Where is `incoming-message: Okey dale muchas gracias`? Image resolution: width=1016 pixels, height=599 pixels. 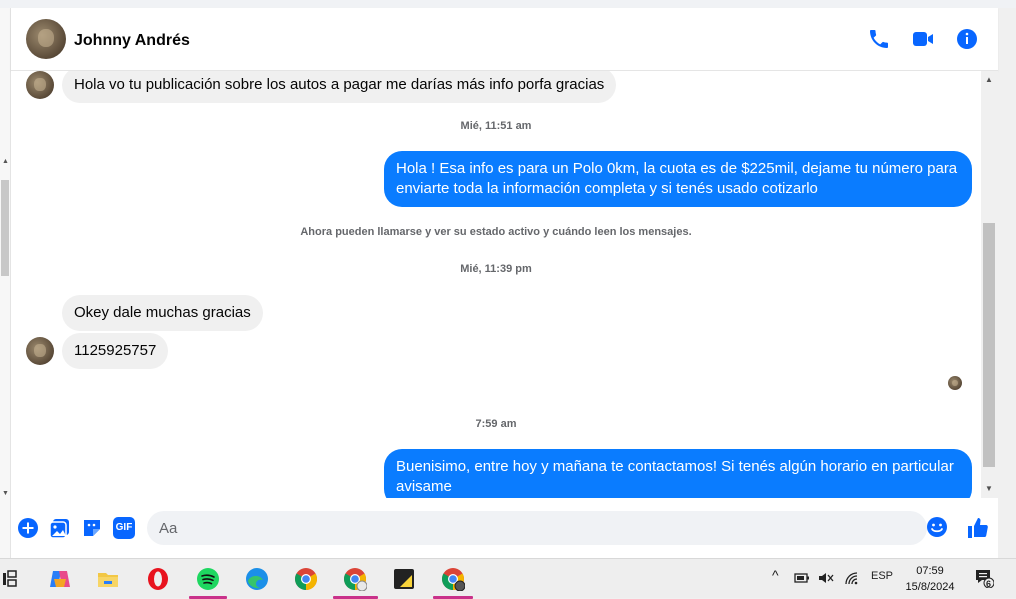
incoming-message: Okey dale muchas gracias is located at coordinates (162, 313).